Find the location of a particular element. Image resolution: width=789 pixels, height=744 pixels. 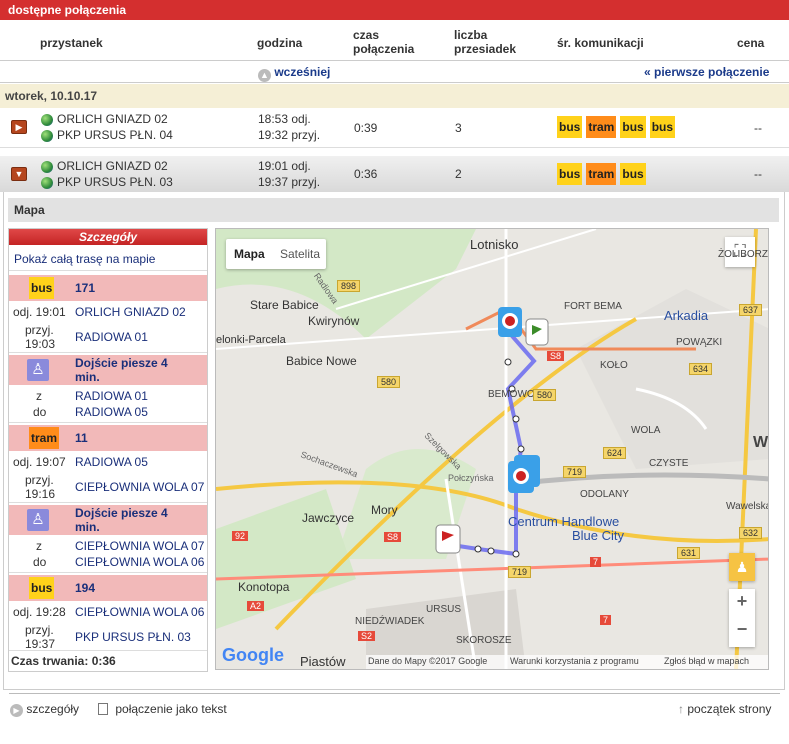

map-label: FORT BEMA is located at coordinates (593, 306).